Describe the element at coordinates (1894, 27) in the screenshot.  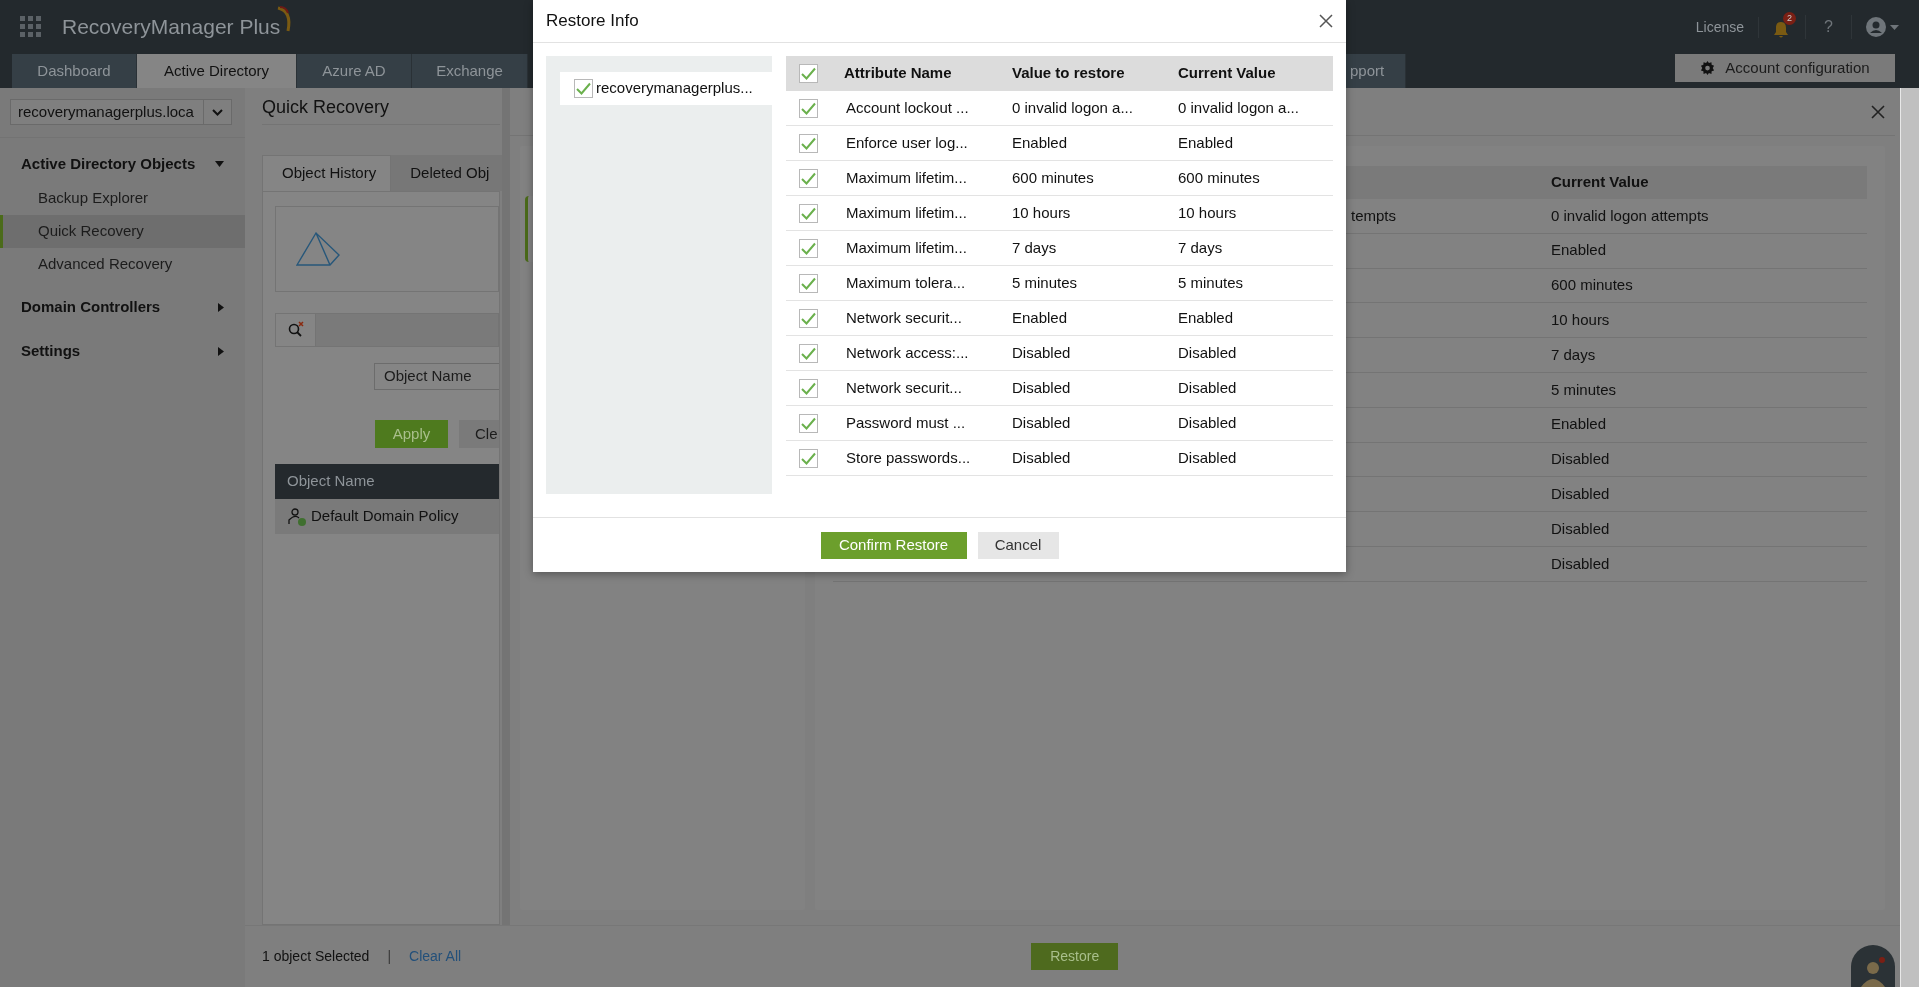
I see `caret-icon` at that location.